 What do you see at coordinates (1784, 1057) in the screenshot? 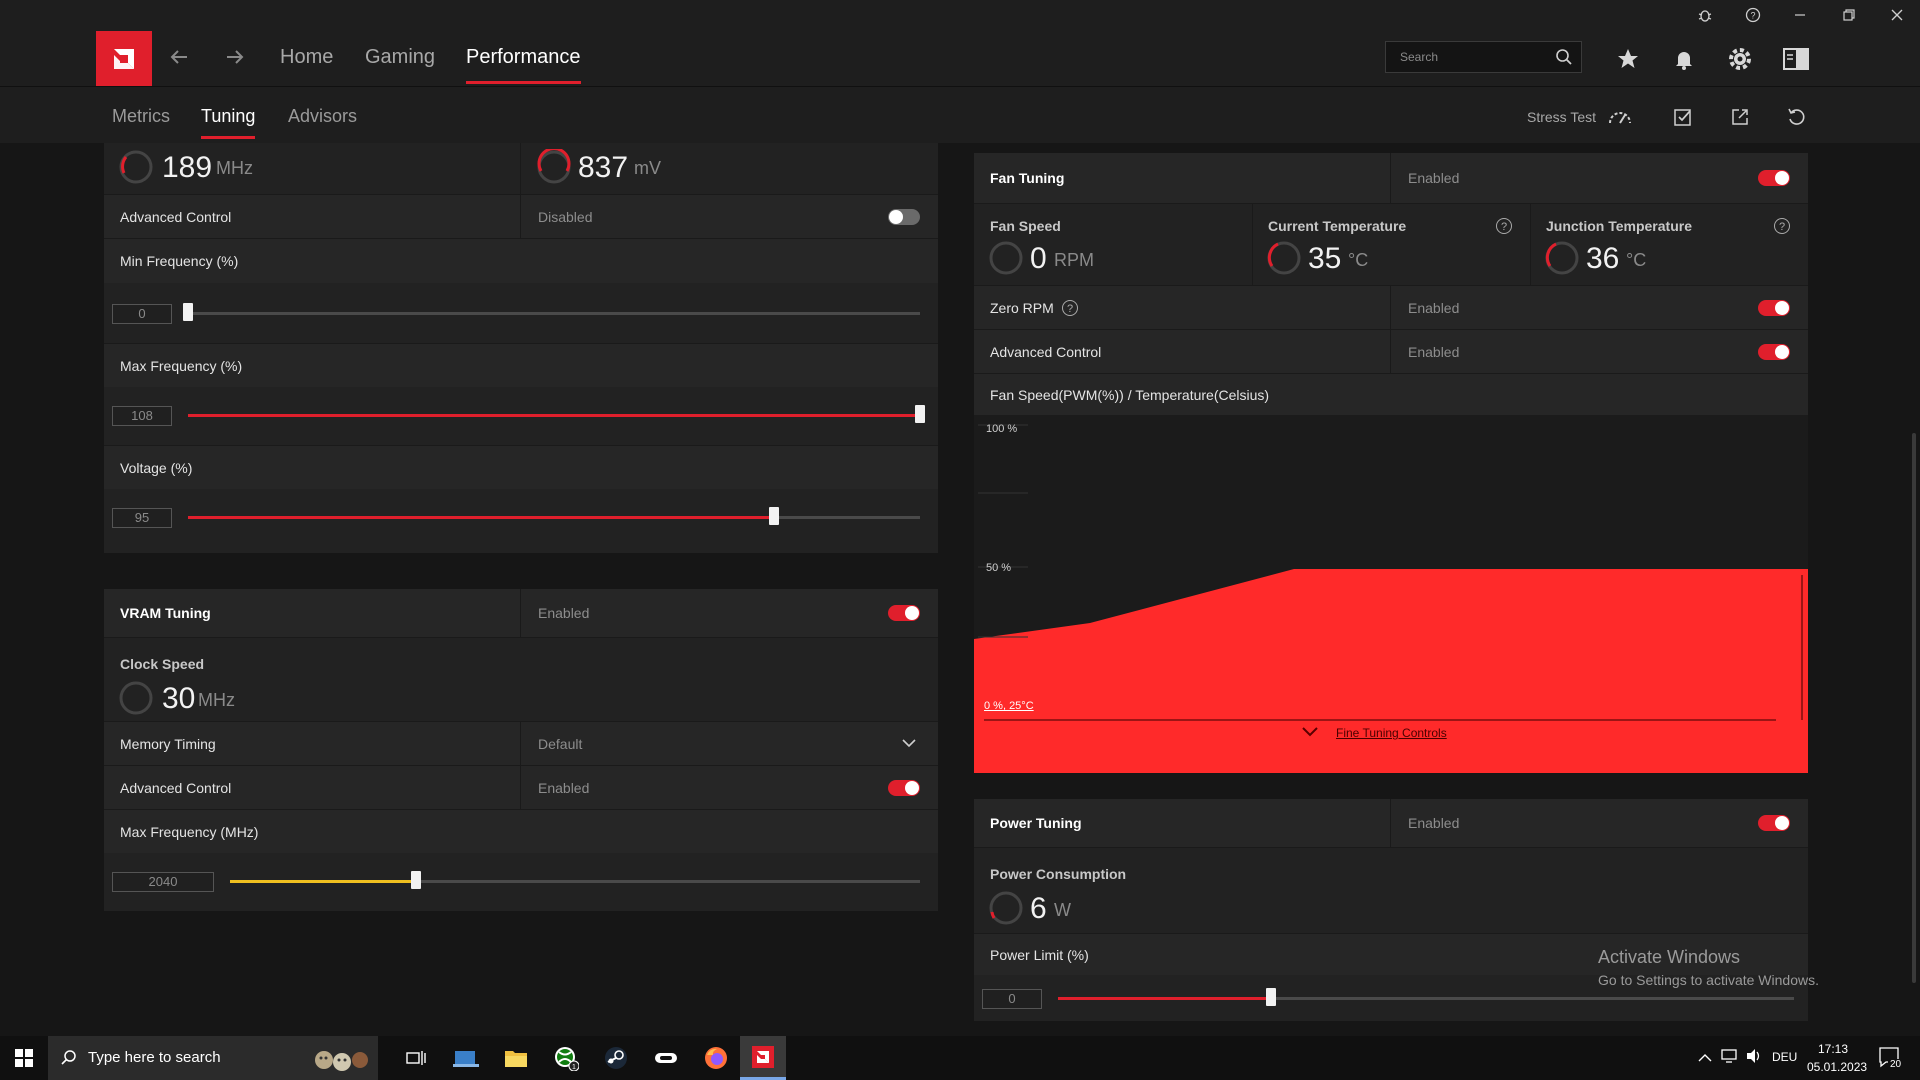
I see `language-indicator: DEU` at bounding box center [1784, 1057].